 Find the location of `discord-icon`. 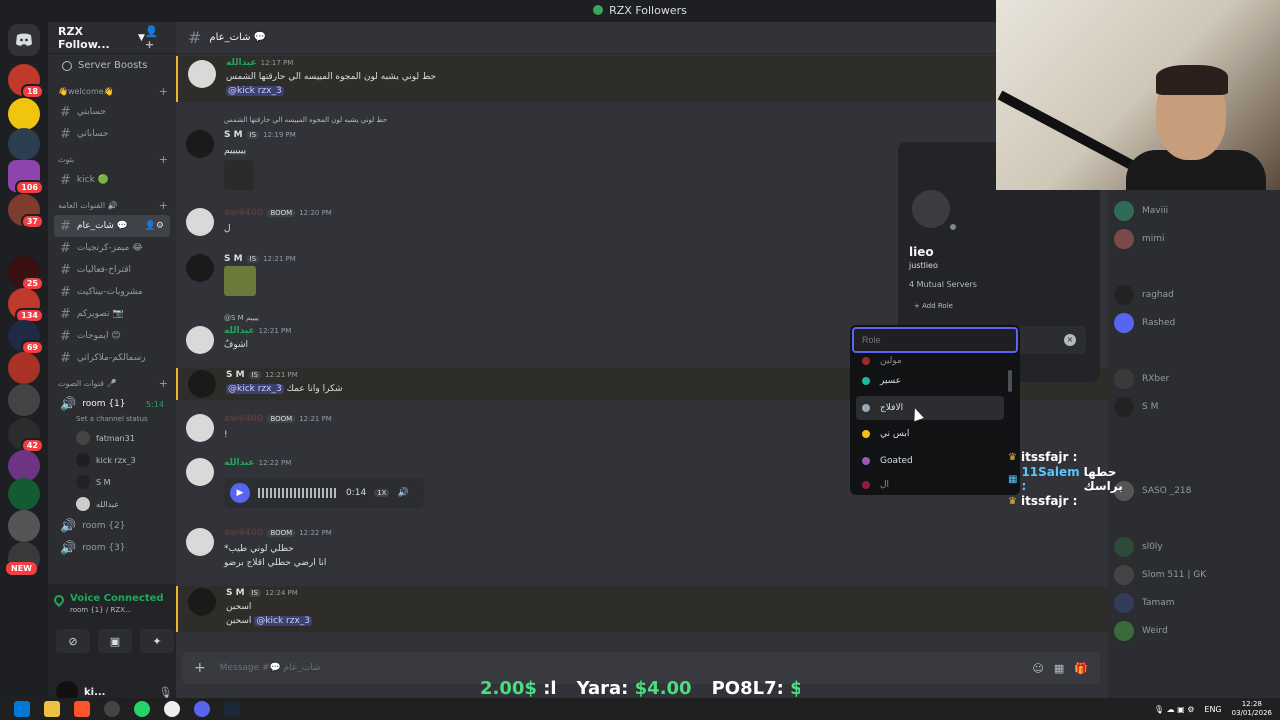

discord-icon is located at coordinates (202, 709).